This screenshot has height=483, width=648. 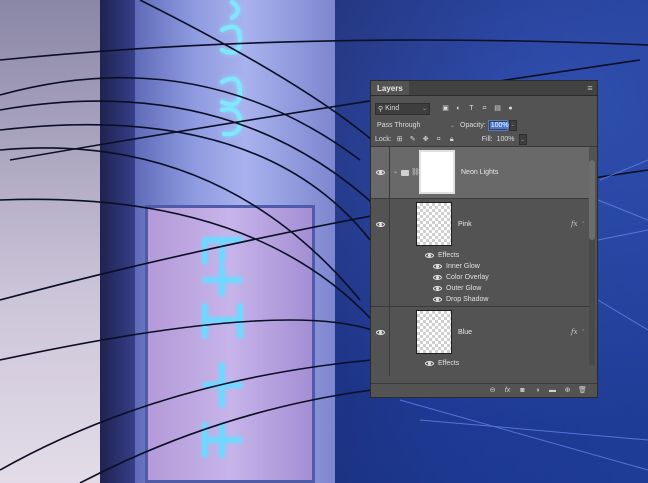 I want to click on layer-name: Pink, so click(x=465, y=224).